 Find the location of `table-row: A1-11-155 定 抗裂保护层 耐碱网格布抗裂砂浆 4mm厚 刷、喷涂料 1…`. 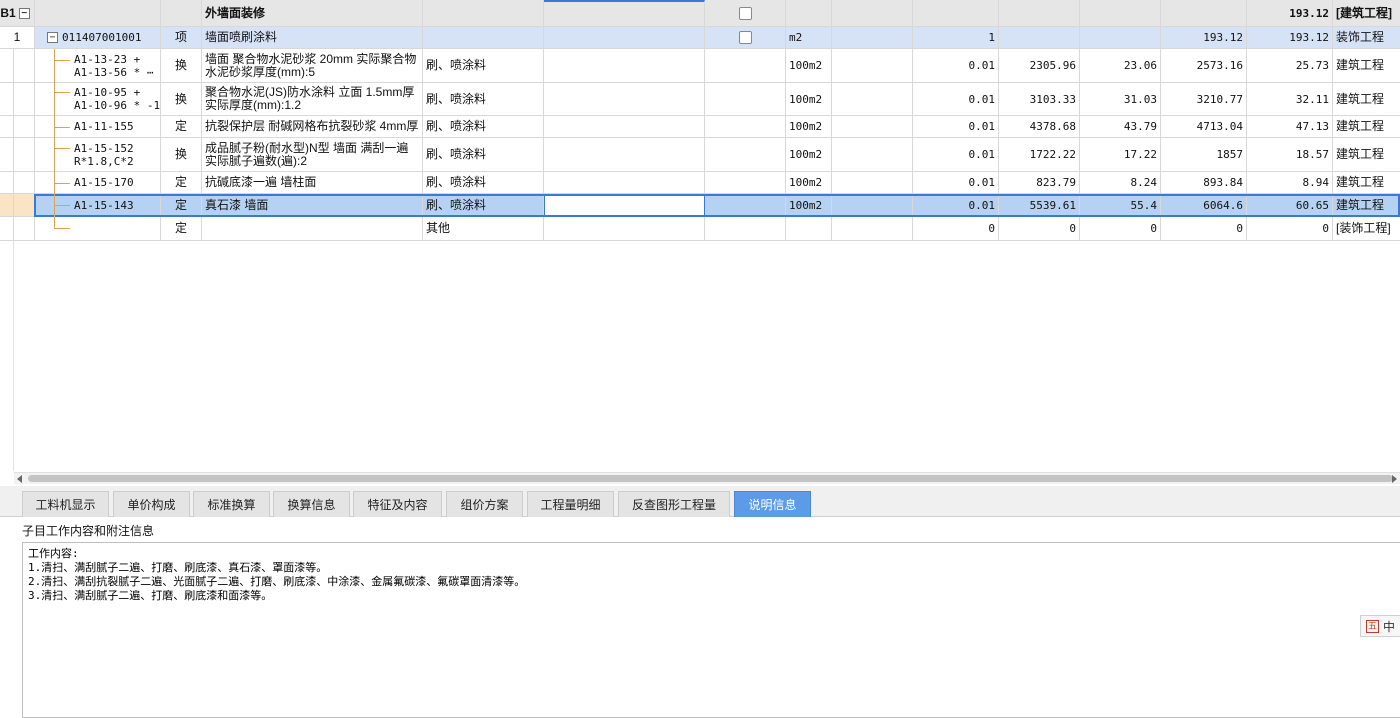

table-row: A1-11-155 定 抗裂保护层 耐碱网格布抗裂砂浆 4mm厚 刷、喷涂料 1… is located at coordinates (700, 127).